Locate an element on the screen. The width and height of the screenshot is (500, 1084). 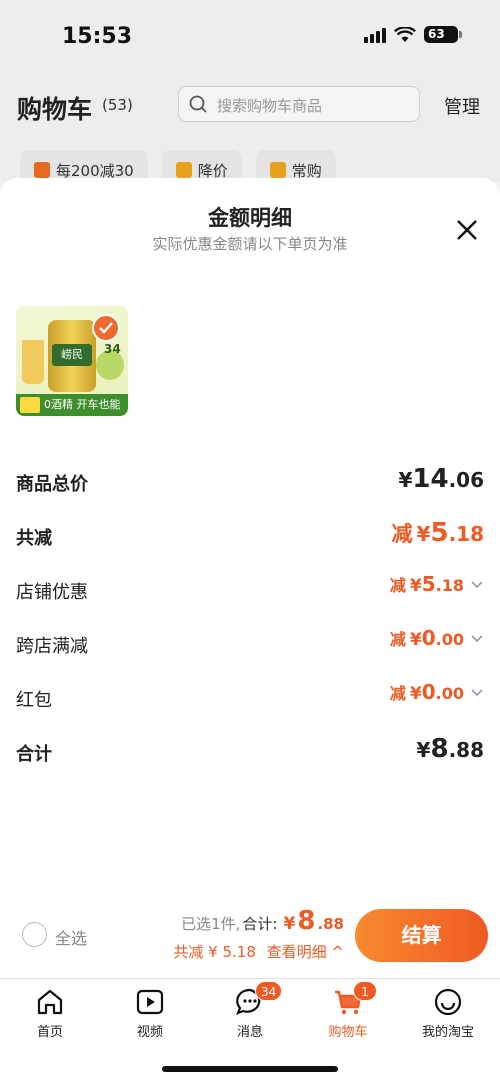
message-badge: 34 is located at coordinates (269, 991).